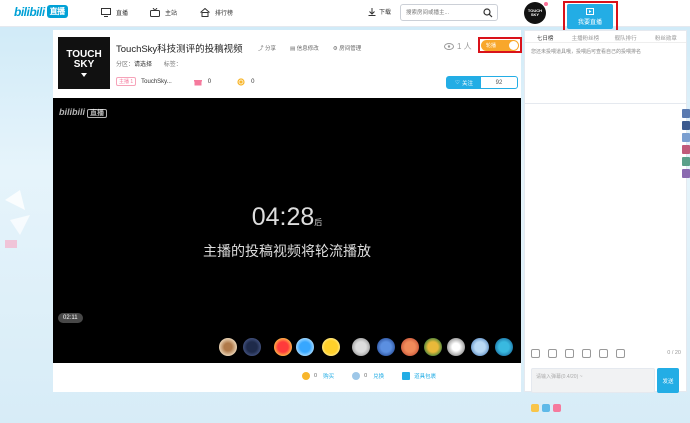 Image resolution: width=690 pixels, height=423 pixels. What do you see at coordinates (318, 222) in the screenshot?
I see `countdown-suffix: 后` at bounding box center [318, 222].